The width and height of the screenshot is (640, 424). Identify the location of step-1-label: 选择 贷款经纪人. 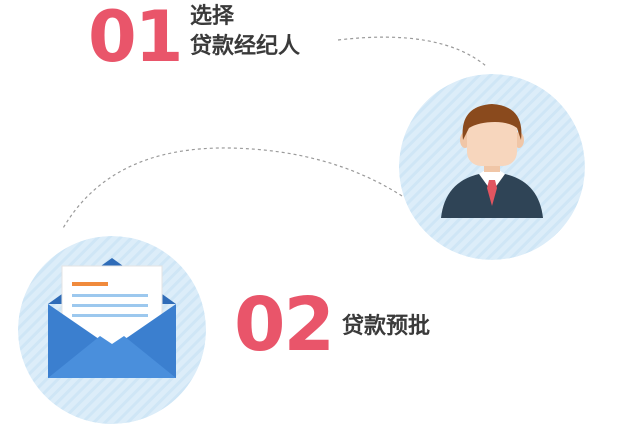
(245, 32).